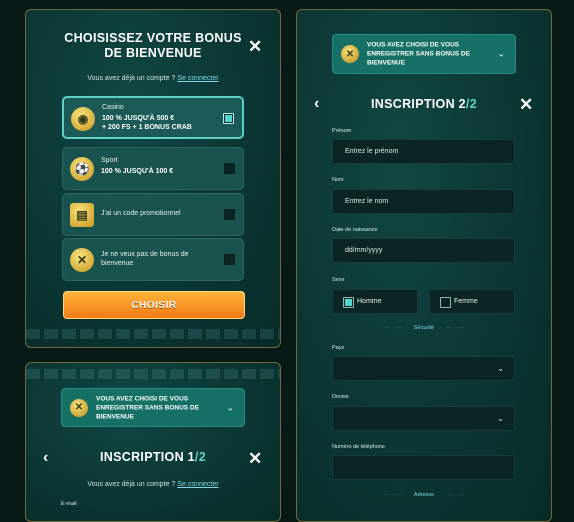  What do you see at coordinates (83, 119) in the screenshot?
I see `casino-coin-icon: ◉` at bounding box center [83, 119].